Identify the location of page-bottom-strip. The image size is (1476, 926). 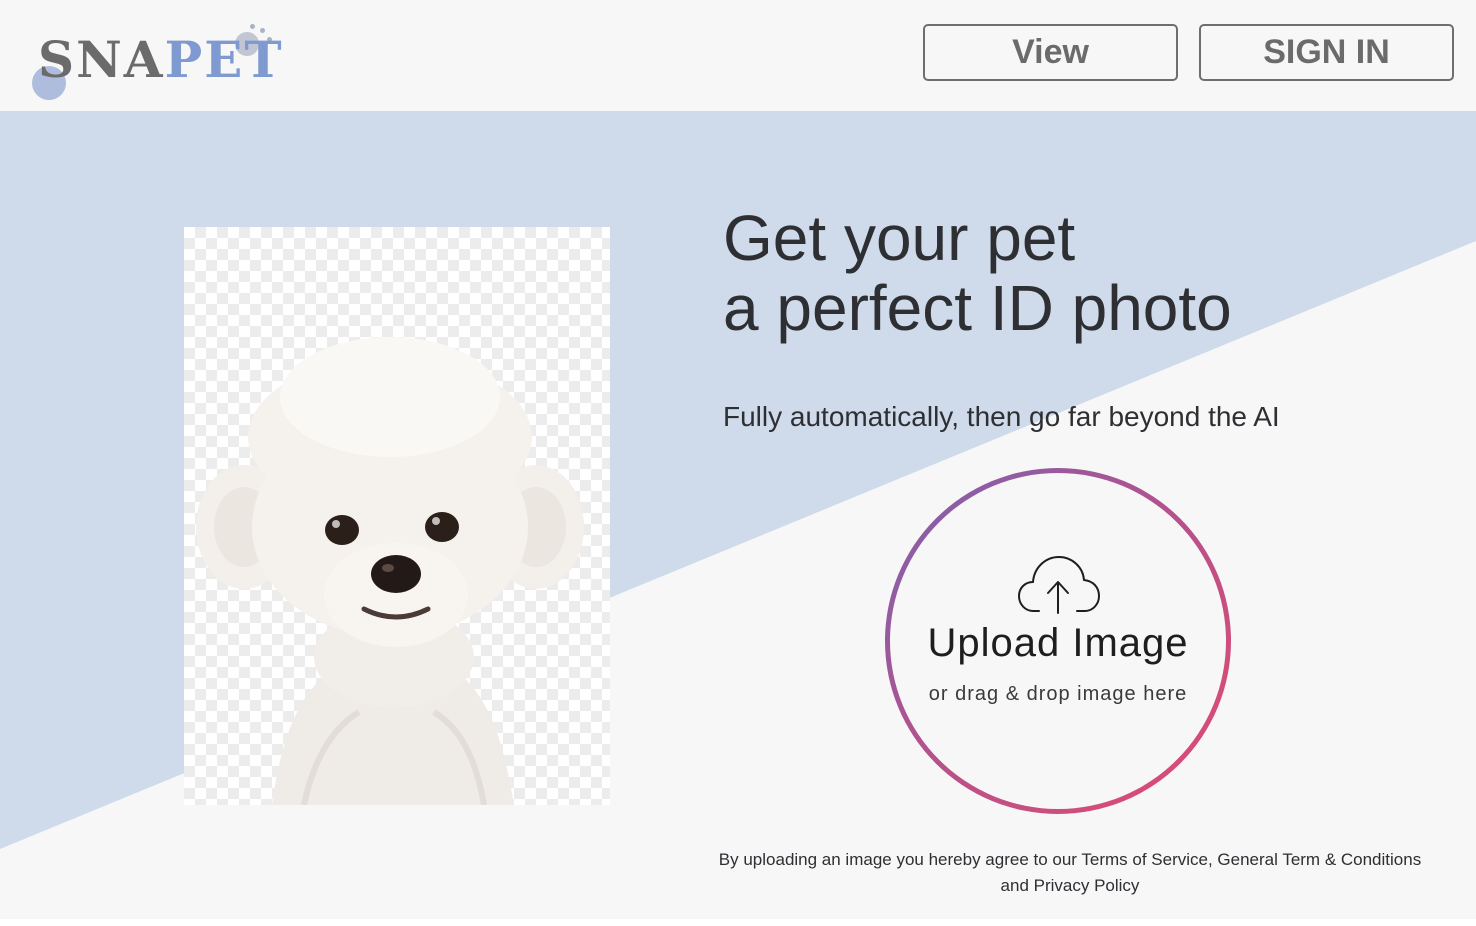
(738, 922).